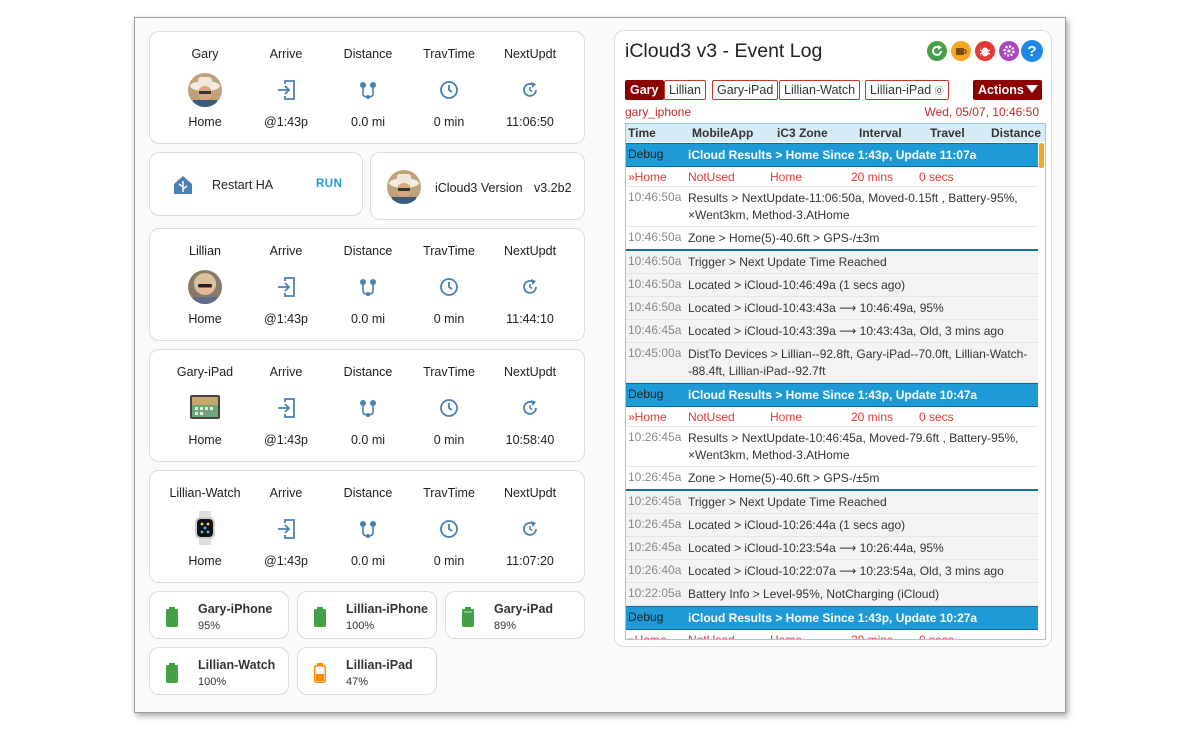 The height and width of the screenshot is (731, 1200). Describe the element at coordinates (655, 330) in the screenshot. I see `log-time: 10:46:45a` at that location.